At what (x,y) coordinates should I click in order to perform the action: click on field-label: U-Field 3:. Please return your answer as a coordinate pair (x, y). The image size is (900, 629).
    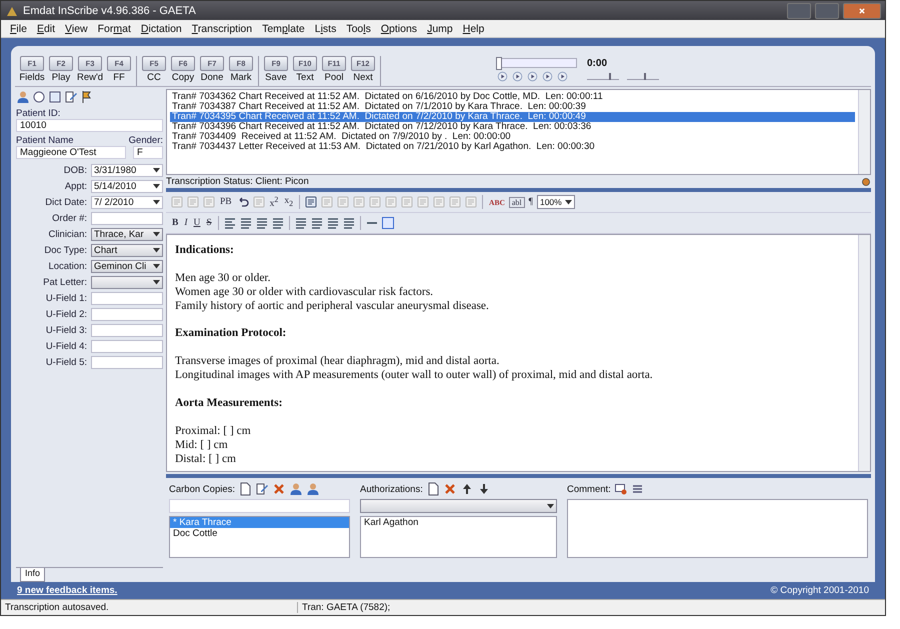
    Looking at the image, I should click on (65, 330).